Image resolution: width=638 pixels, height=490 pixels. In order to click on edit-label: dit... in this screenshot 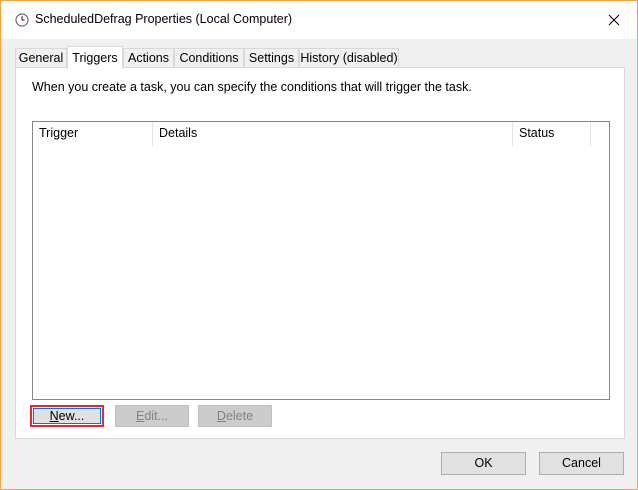, I will do `click(156, 416)`.